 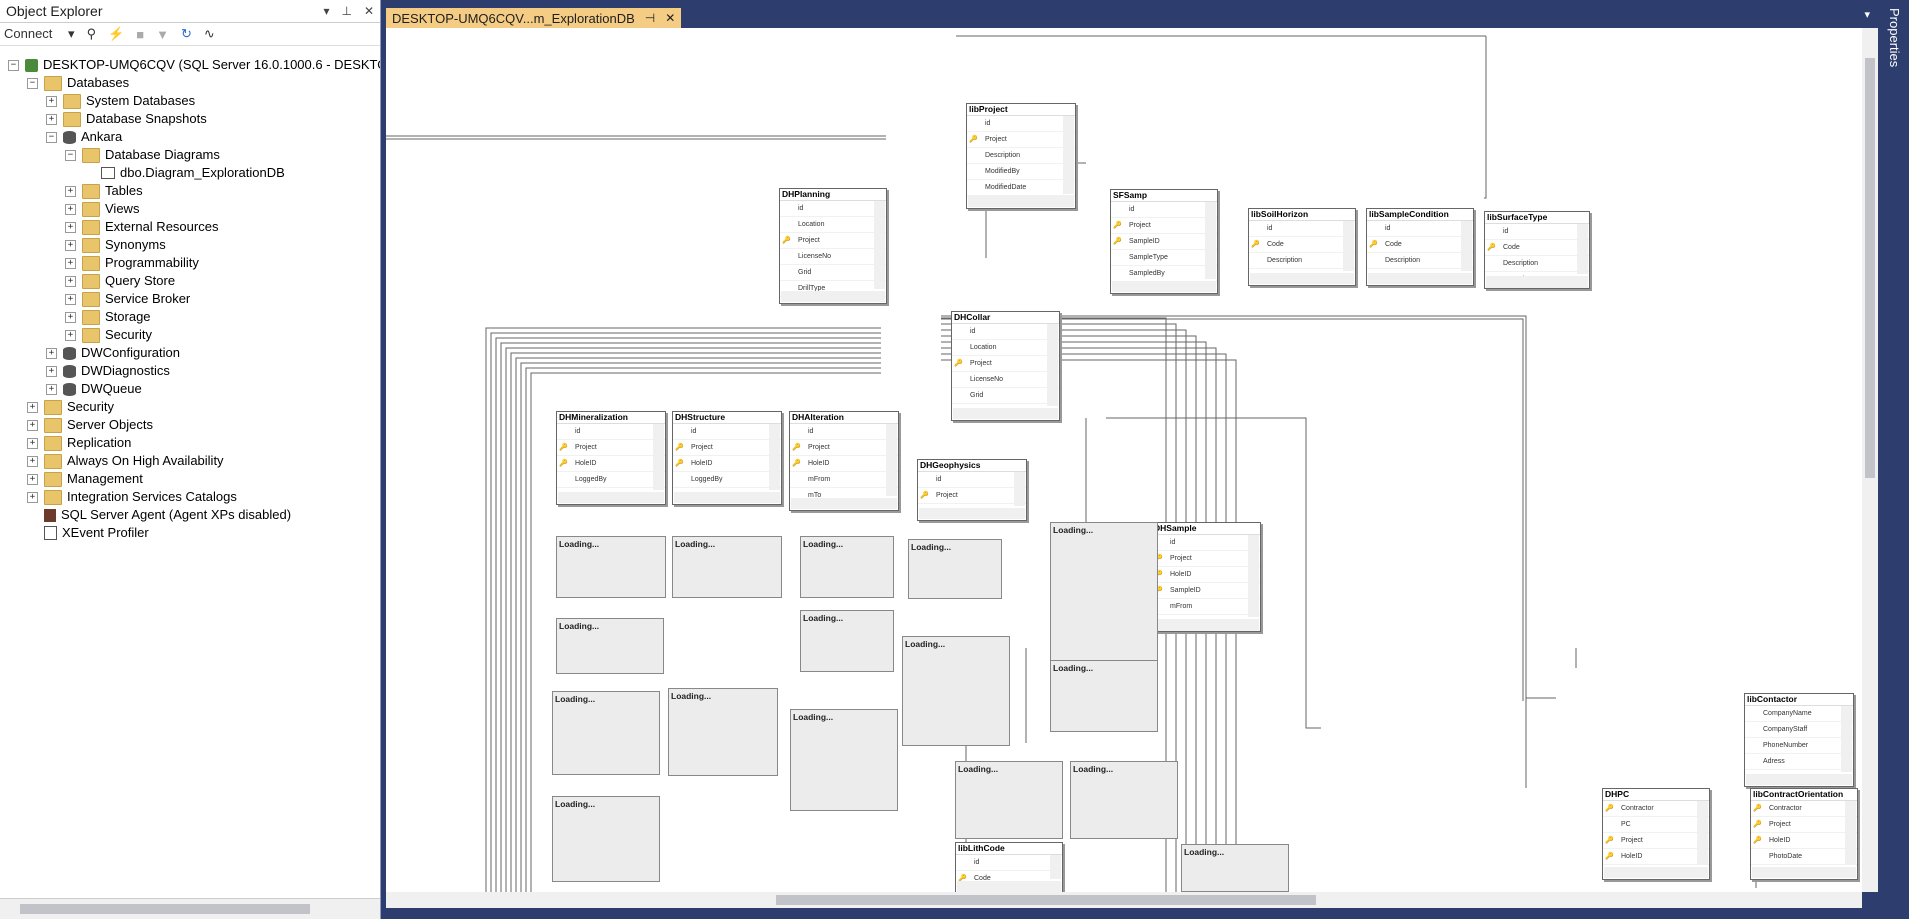 I want to click on table-column: SampledBy, so click(x=1164, y=274).